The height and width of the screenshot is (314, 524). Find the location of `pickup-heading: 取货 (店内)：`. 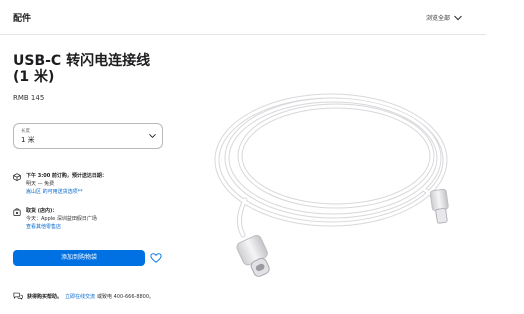

pickup-heading: 取货 (店内)： is located at coordinates (42, 211).